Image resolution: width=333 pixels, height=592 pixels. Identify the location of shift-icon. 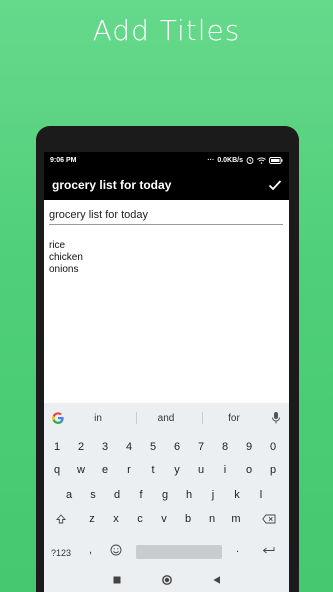
(61, 519).